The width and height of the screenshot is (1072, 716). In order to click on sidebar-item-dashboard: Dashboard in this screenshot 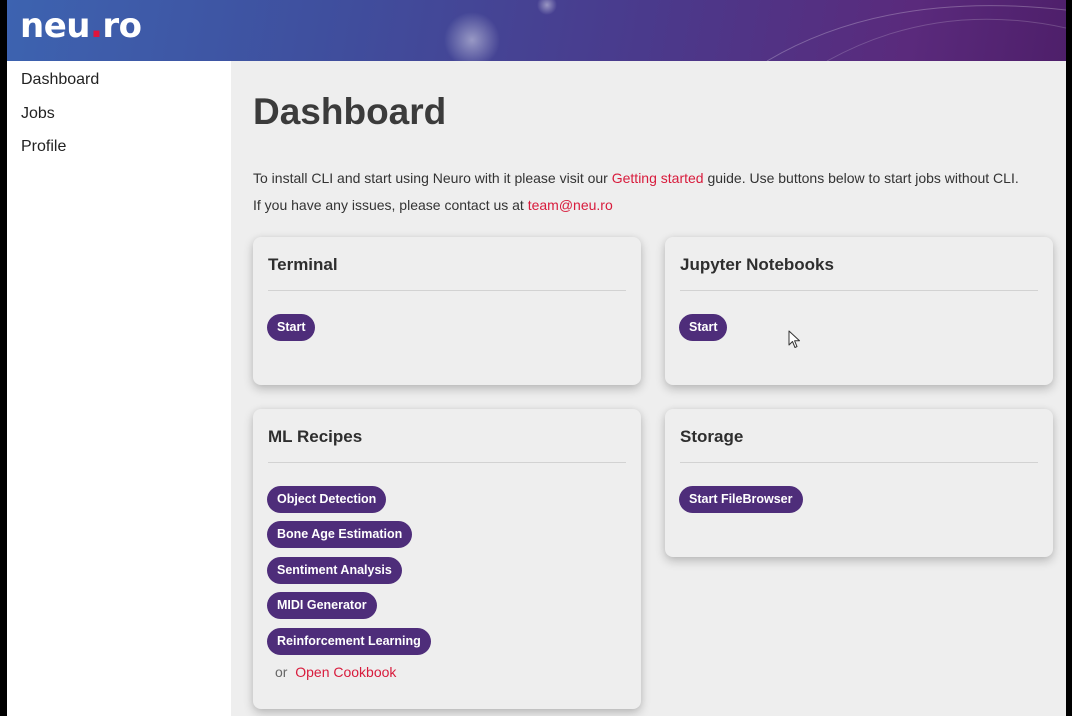, I will do `click(60, 80)`.